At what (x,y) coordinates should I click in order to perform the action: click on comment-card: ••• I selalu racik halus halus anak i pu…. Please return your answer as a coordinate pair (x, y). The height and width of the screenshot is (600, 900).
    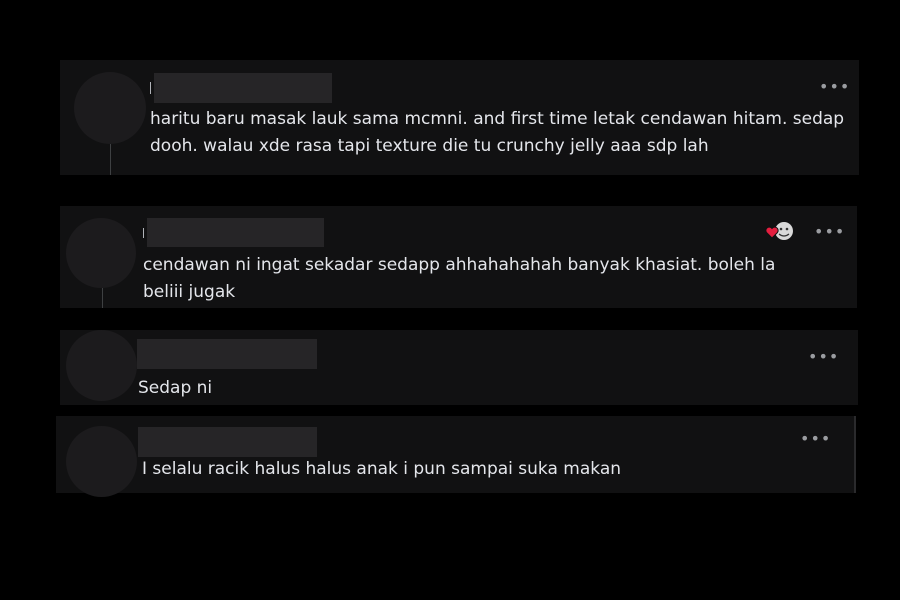
    Looking at the image, I should click on (456, 456).